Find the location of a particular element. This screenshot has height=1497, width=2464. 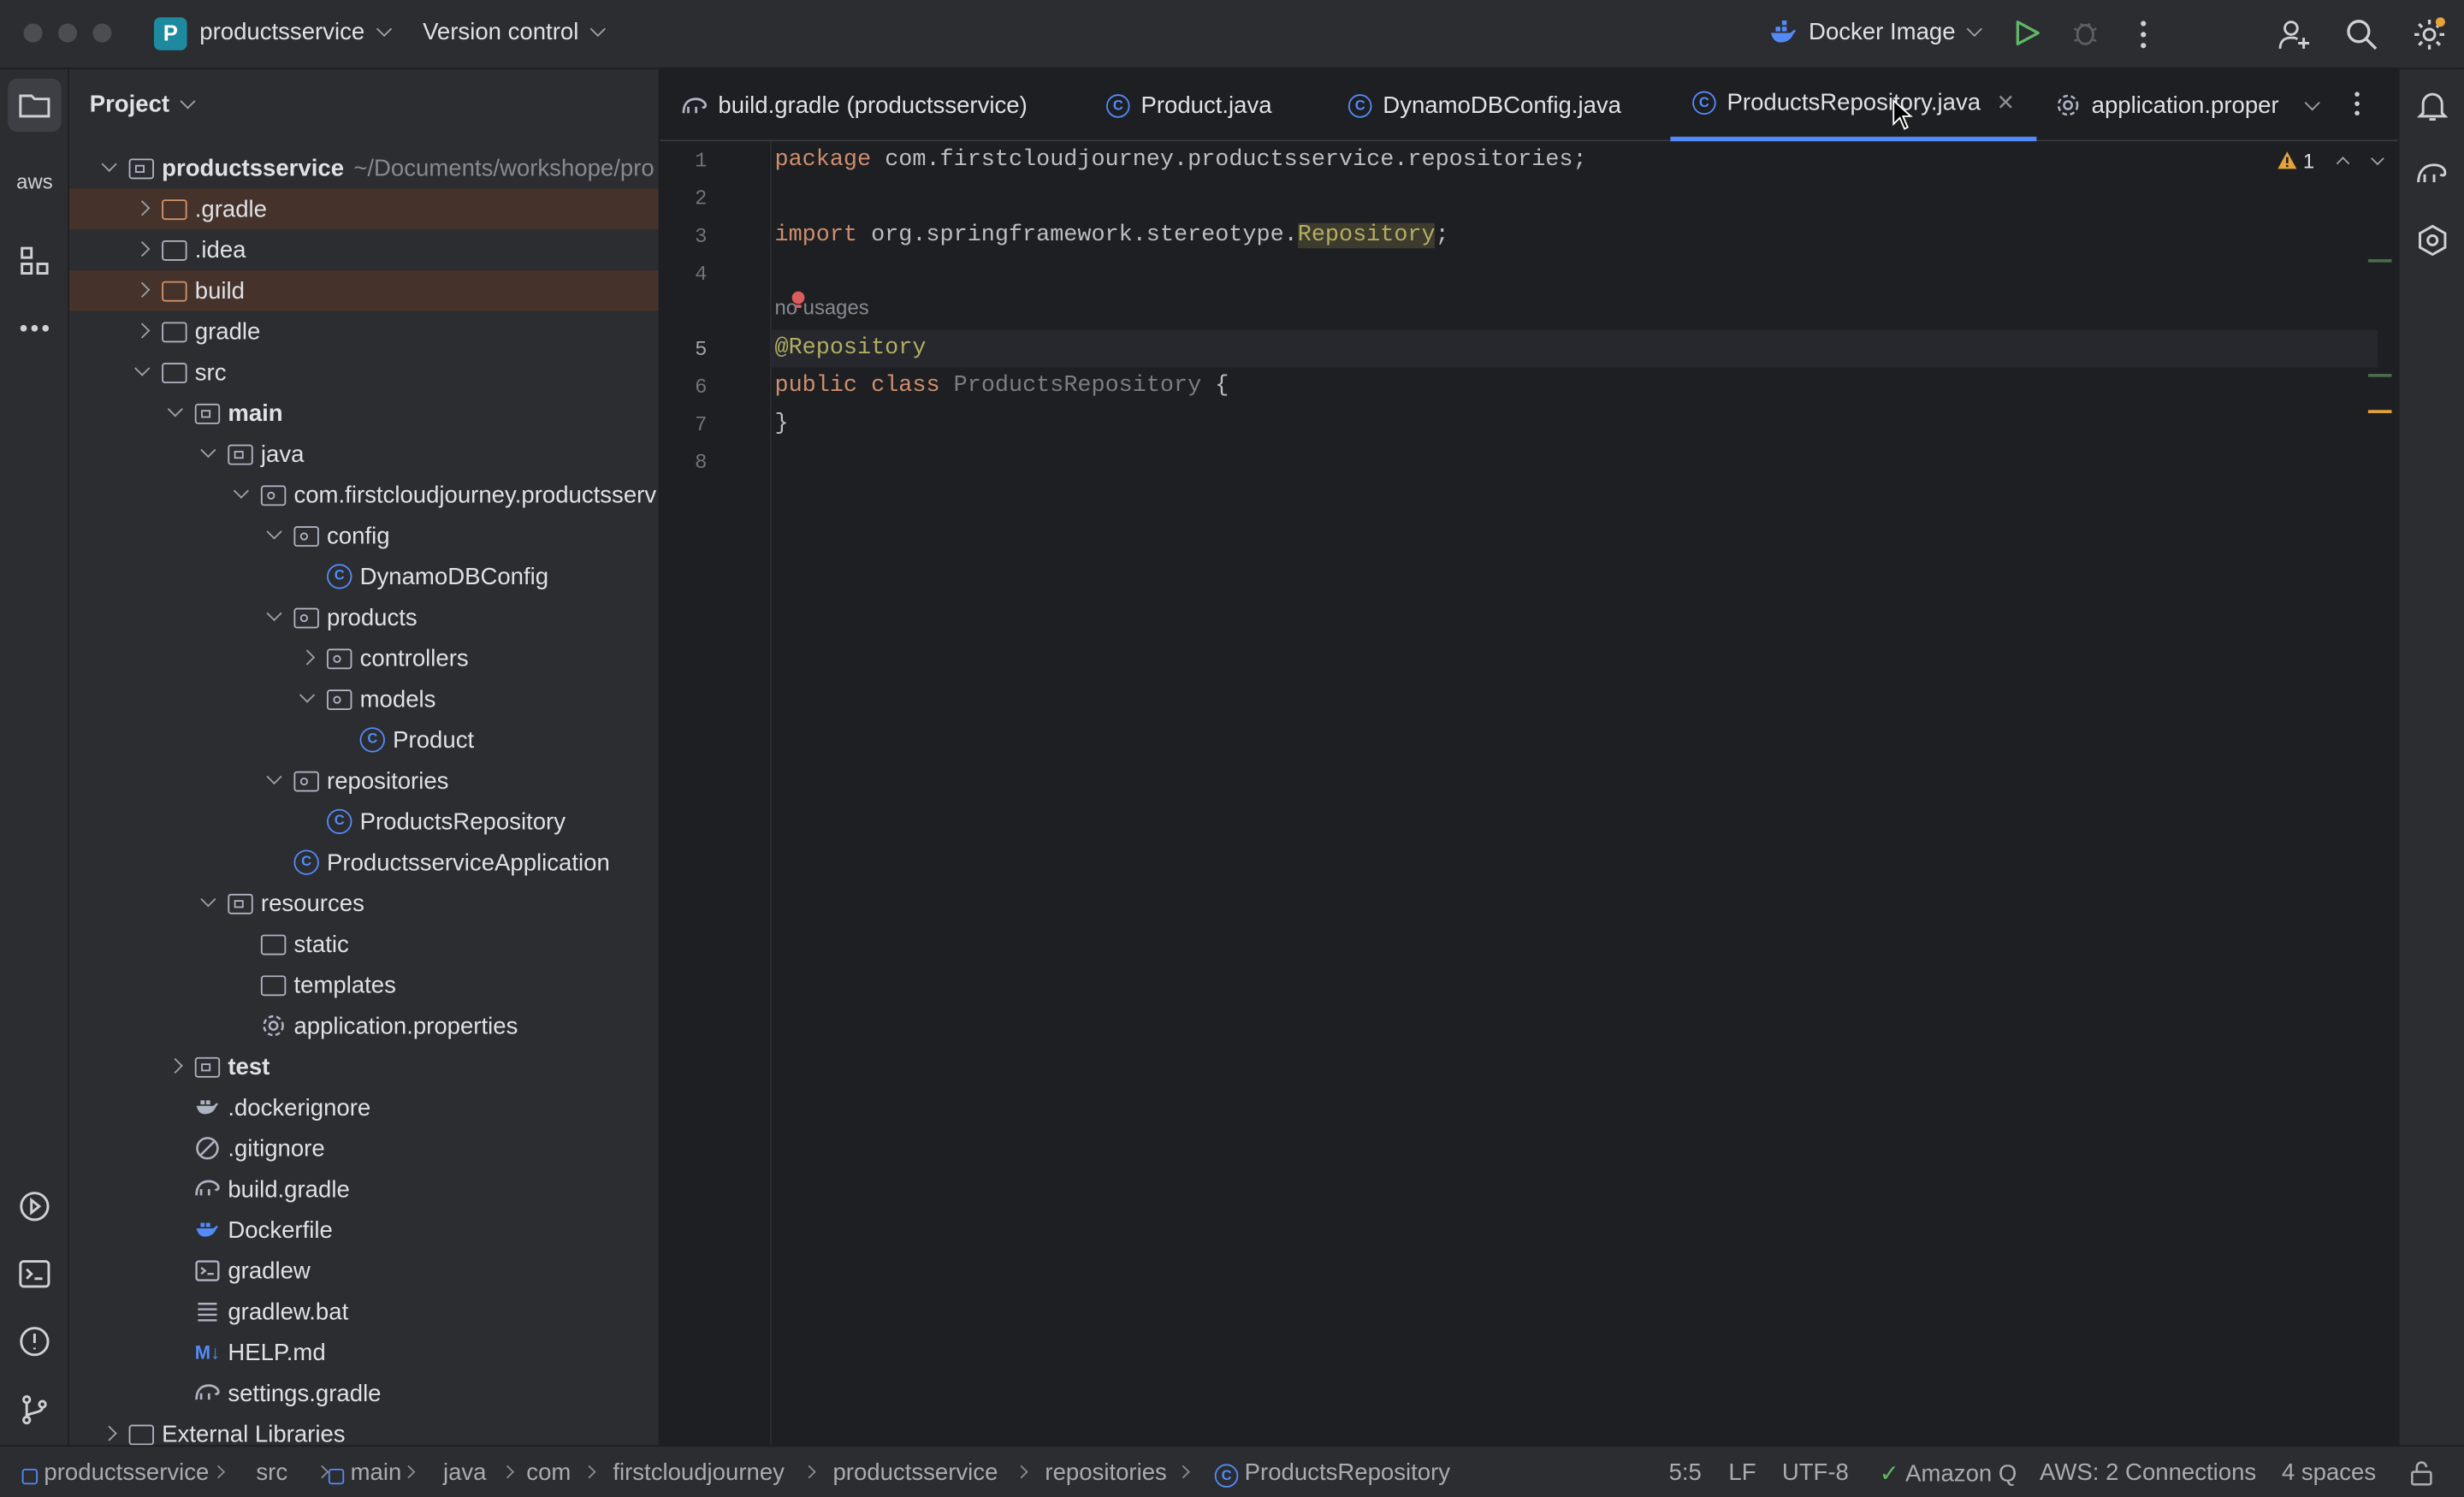

tree-item: settings.gradle is located at coordinates (364, 1393).